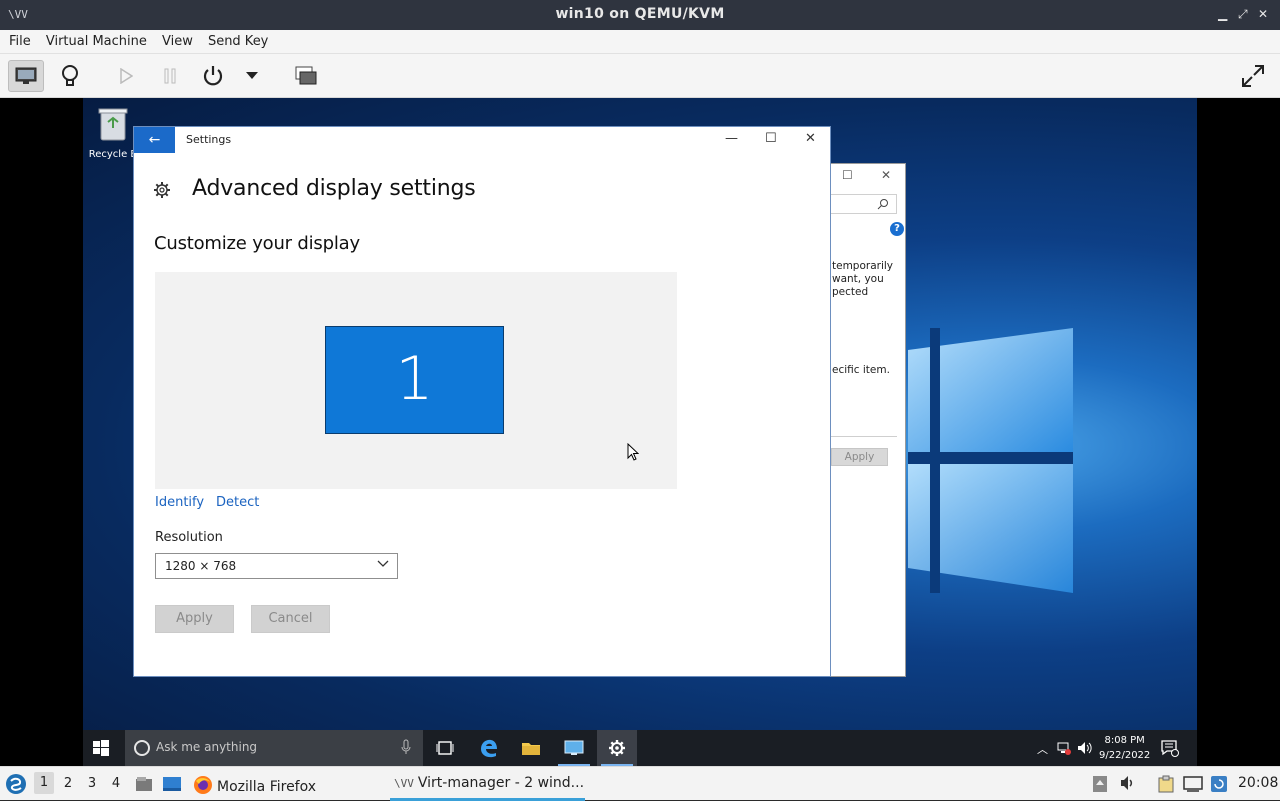  What do you see at coordinates (1124, 748) in the screenshot?
I see `guest-clock: 8:08 PM 9/22/2022` at bounding box center [1124, 748].